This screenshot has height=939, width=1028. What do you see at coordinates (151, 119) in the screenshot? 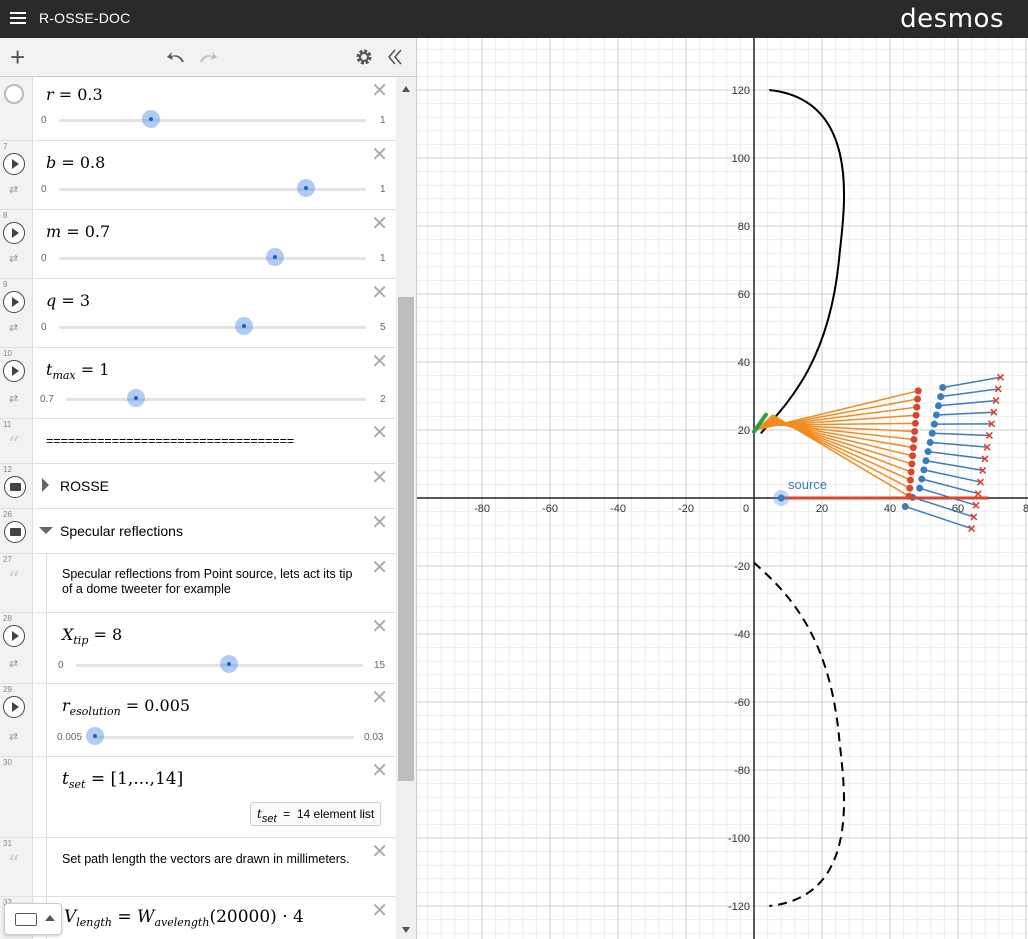
I see `slider-handle-r` at bounding box center [151, 119].